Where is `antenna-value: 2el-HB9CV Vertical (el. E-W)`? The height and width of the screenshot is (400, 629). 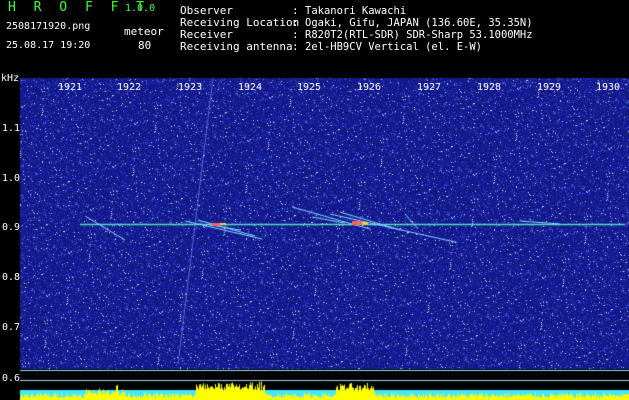
antenna-value: 2el-HB9CV Vertical (el. E-W) is located at coordinates (394, 47).